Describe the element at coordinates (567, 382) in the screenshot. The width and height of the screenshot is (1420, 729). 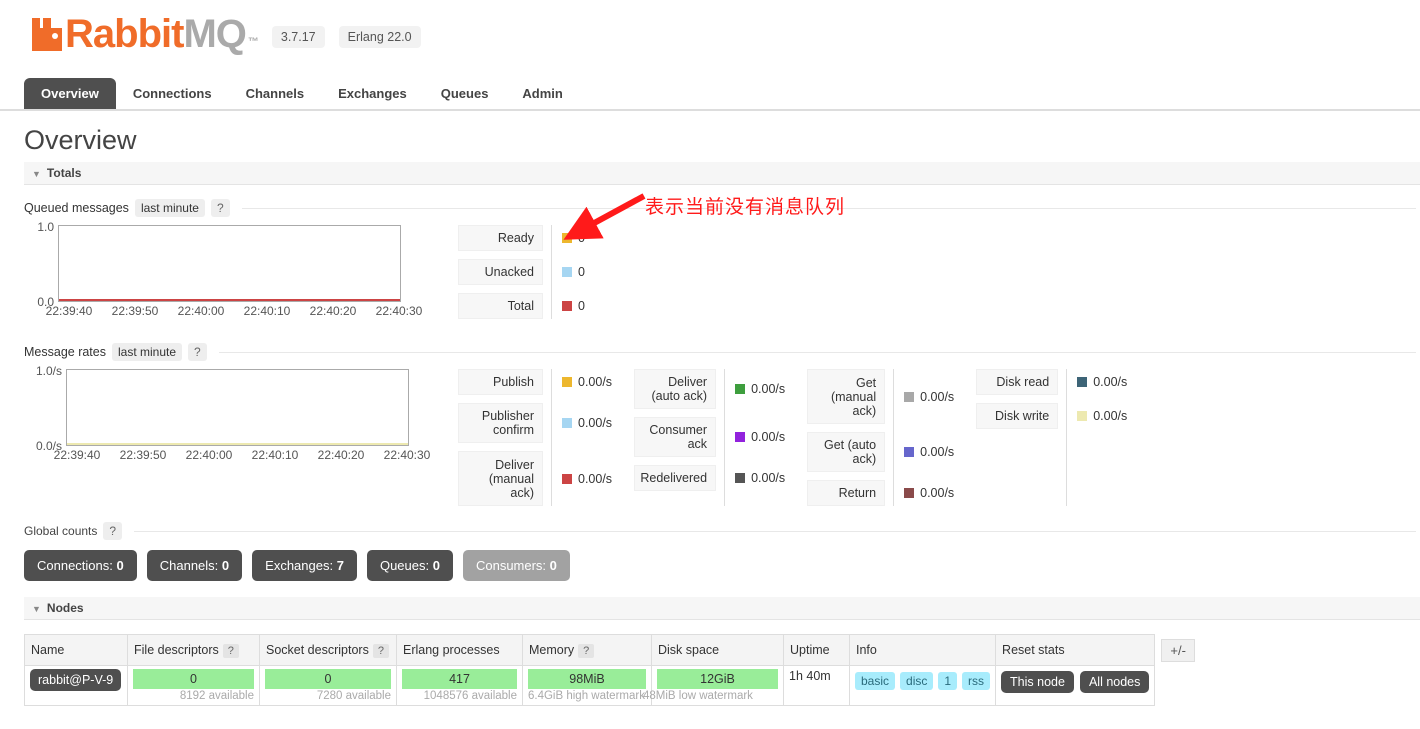
I see `legend-swatch-publish` at that location.